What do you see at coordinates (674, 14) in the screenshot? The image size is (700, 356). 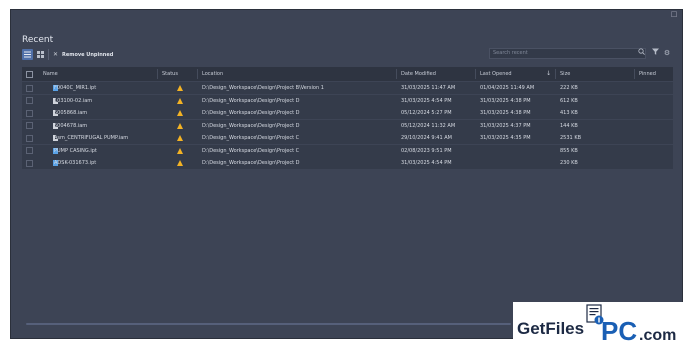 I see `maximize-icon: □` at bounding box center [674, 14].